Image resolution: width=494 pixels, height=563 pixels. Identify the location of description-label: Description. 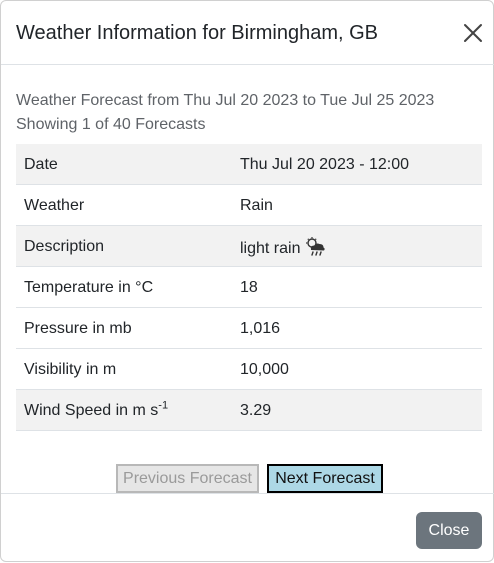
(64, 246).